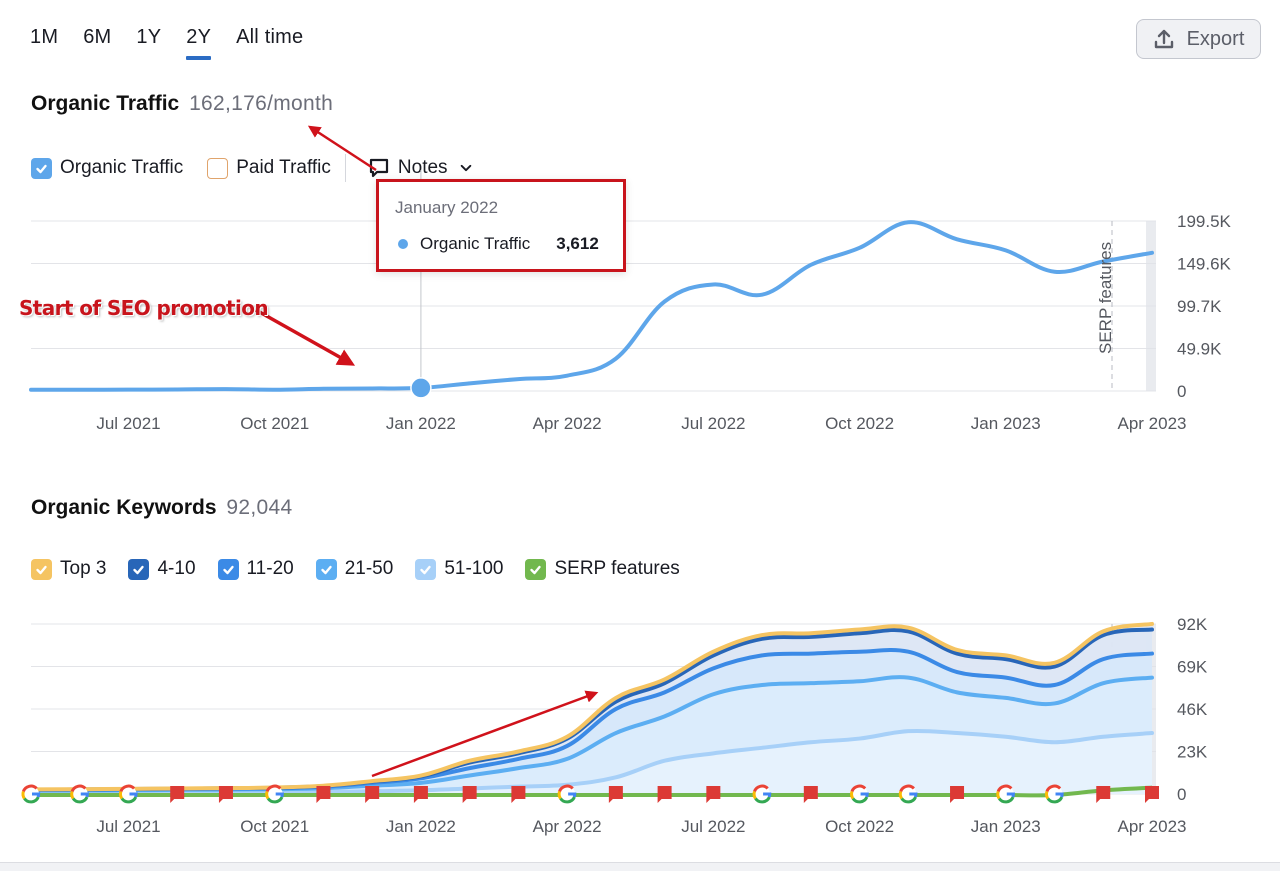 This screenshot has width=1280, height=871. I want to click on y-tick-label: 69K, so click(1192, 667).